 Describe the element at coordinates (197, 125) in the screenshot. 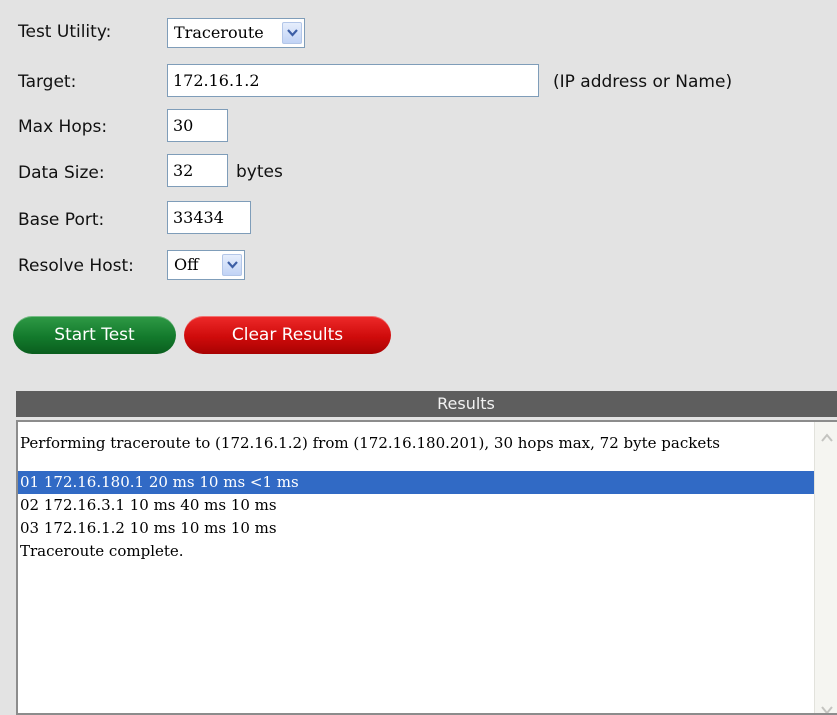

I see `max-hops-input: 30` at that location.